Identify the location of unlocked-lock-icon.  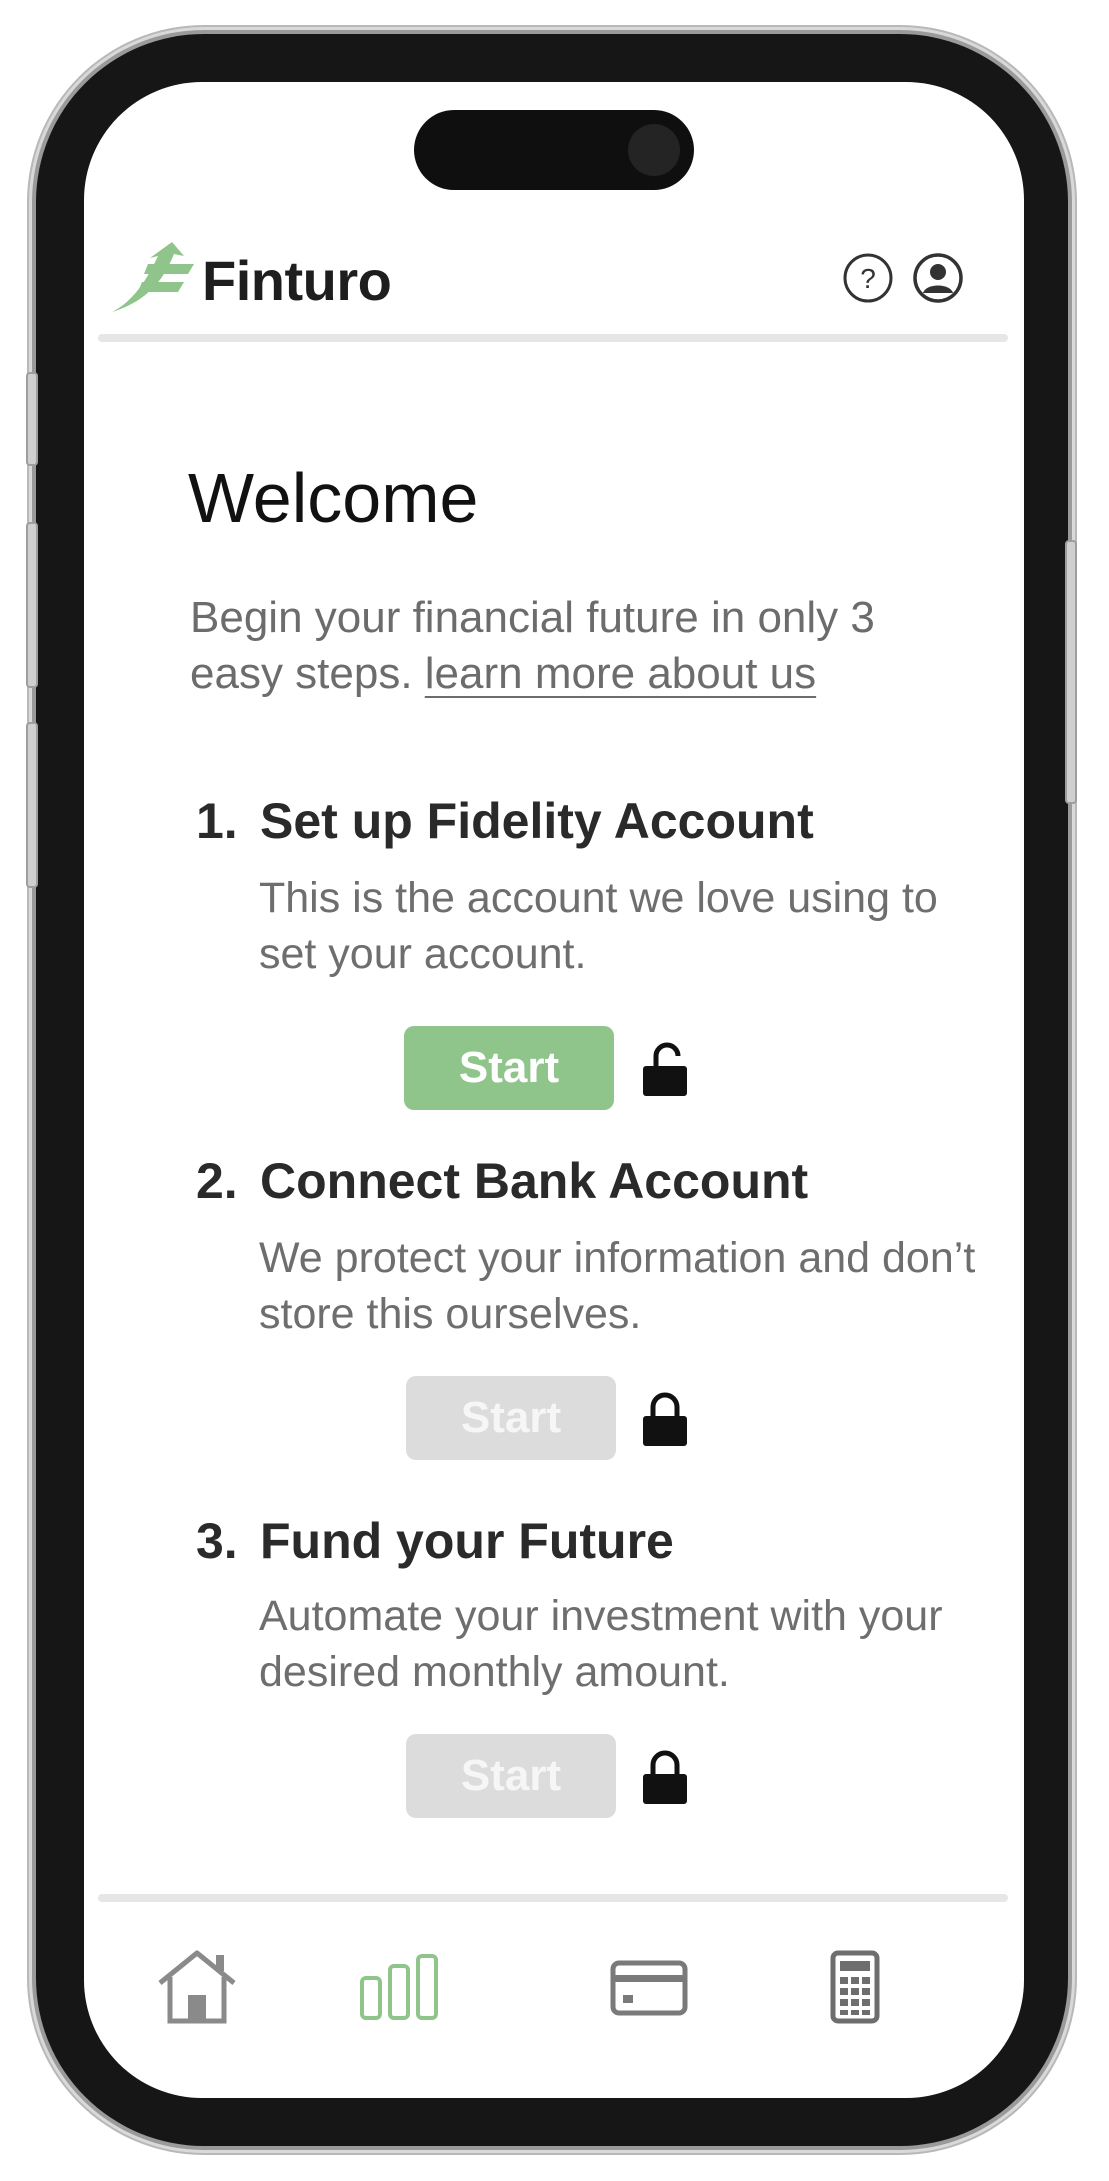
(665, 1069).